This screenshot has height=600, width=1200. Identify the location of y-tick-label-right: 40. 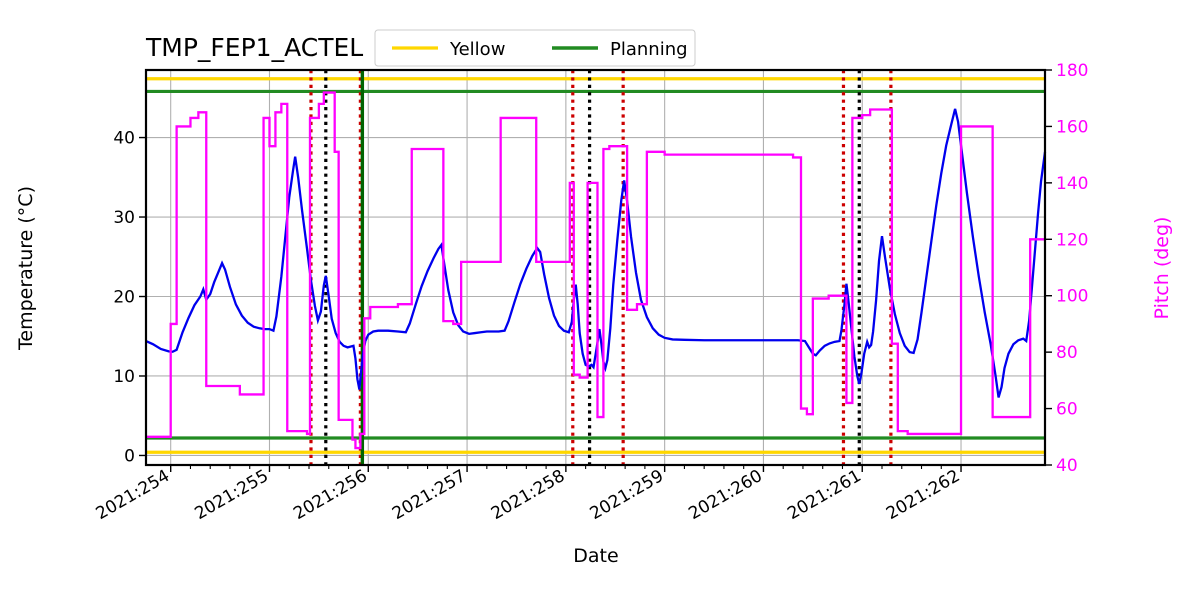
(1067, 466).